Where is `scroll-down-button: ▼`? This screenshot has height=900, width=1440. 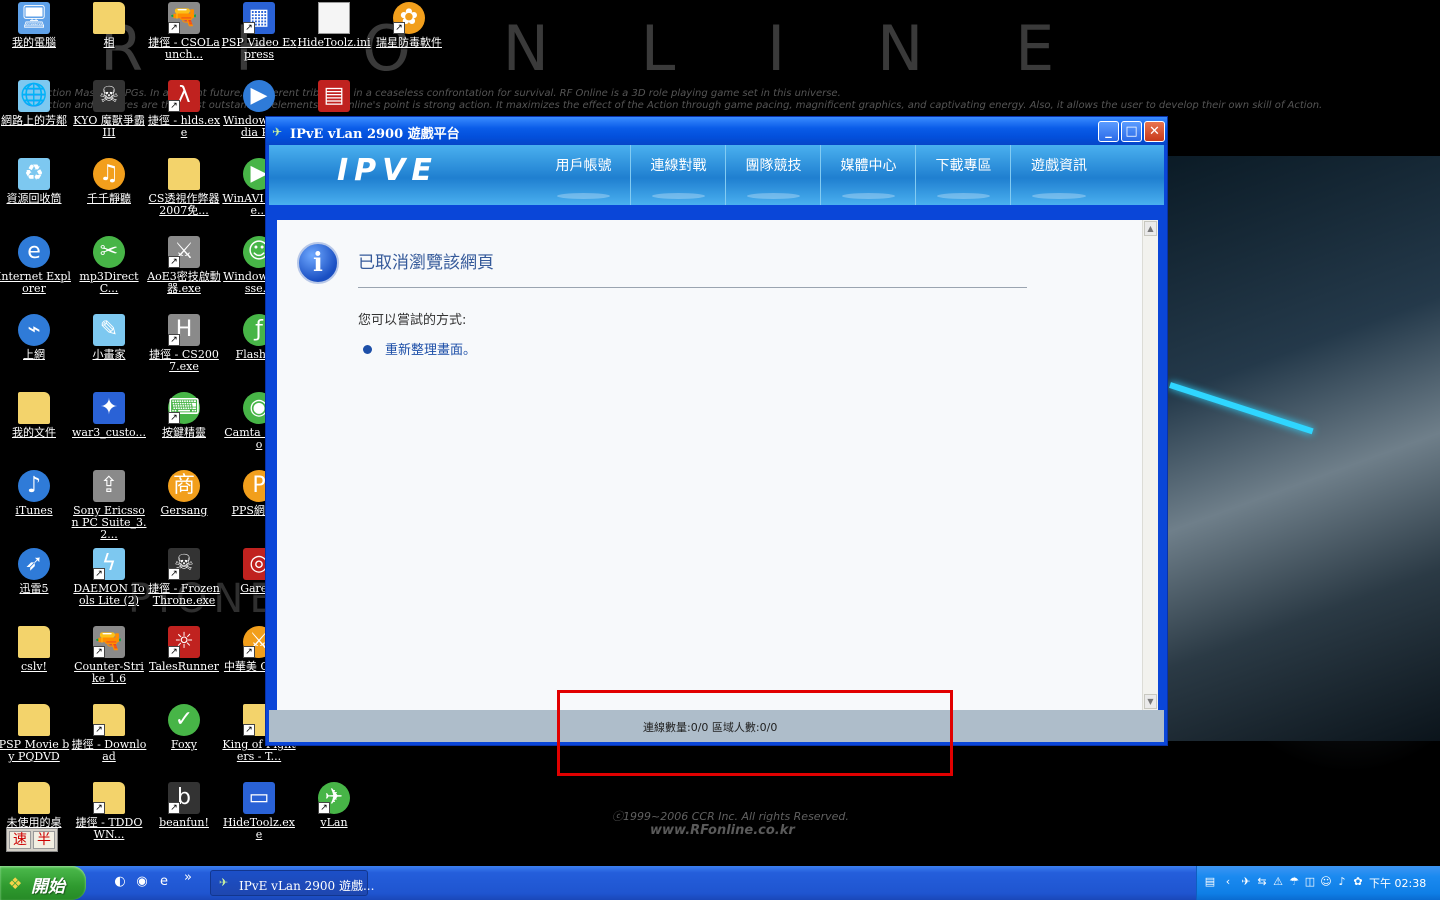
scroll-down-button: ▼ is located at coordinates (1150, 701).